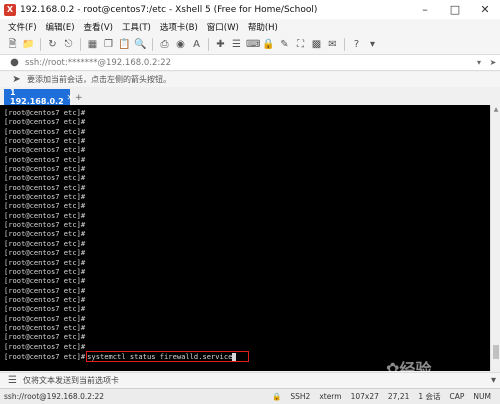 The width and height of the screenshot is (500, 404). What do you see at coordinates (364, 396) in the screenshot?
I see `status-size: 107x27` at bounding box center [364, 396].